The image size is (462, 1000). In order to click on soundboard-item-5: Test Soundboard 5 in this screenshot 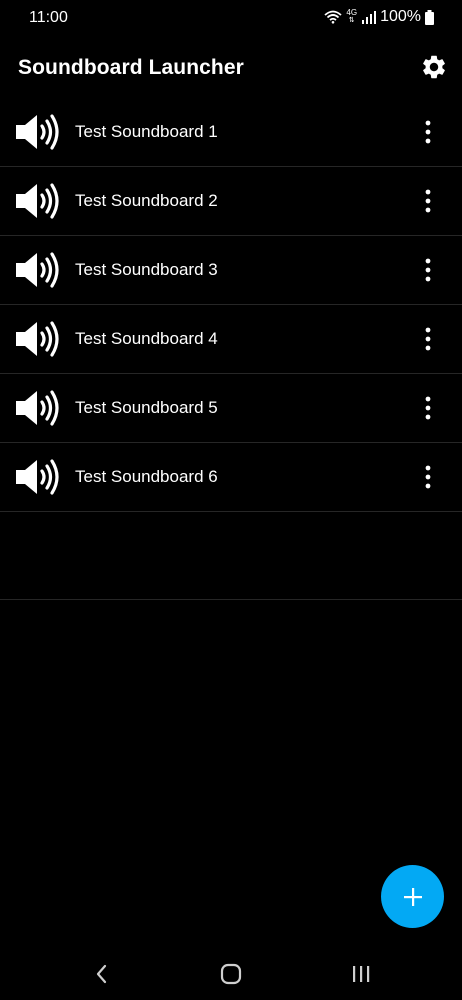, I will do `click(231, 408)`.